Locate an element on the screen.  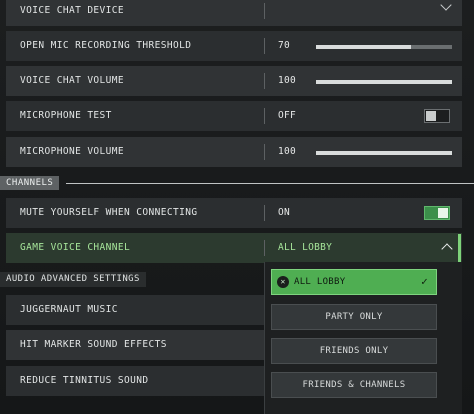
microphone-test-value: OFF is located at coordinates (287, 115).